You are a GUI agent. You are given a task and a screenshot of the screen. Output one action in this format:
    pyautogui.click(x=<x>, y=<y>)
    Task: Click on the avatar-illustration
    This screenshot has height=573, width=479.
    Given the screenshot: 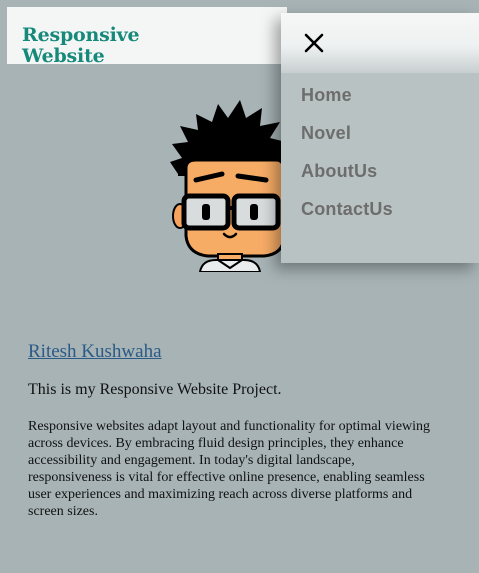 What is the action you would take?
    pyautogui.click(x=226, y=184)
    